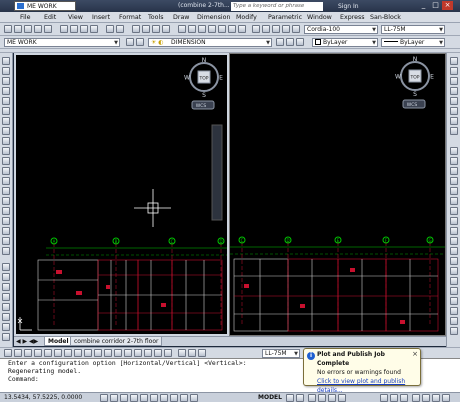  I want to click on new-icon, so click(8, 29).